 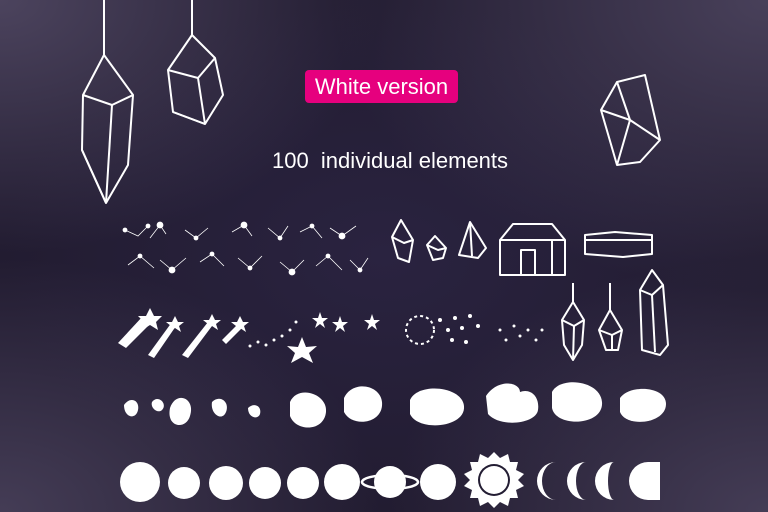 I want to click on stardust-icon, so click(x=396, y=331).